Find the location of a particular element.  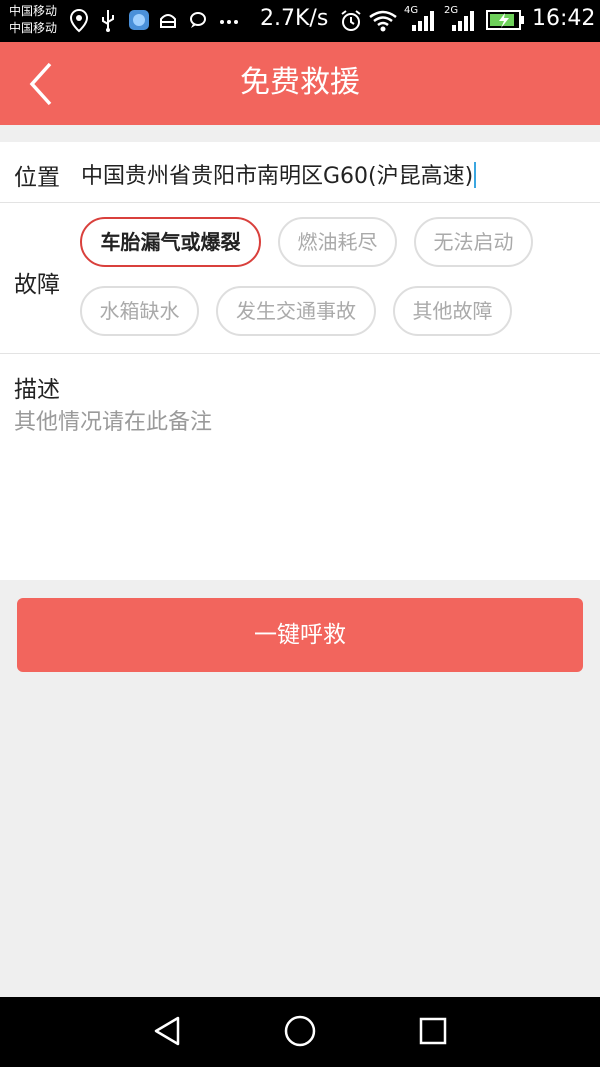

app-icon is located at coordinates (139, 20).